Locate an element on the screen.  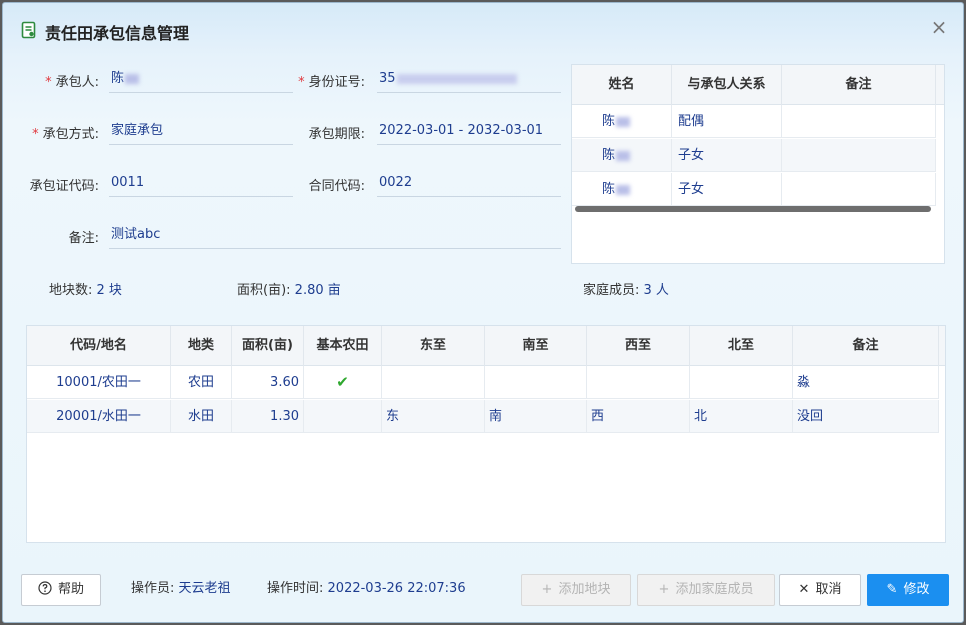
cert-code-field: 0011 is located at coordinates (201, 183).